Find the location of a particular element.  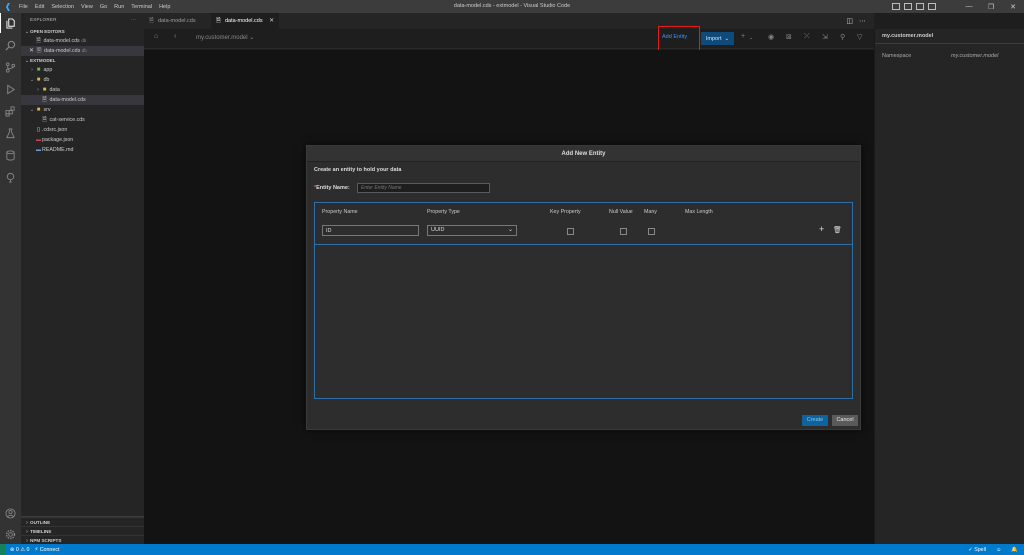

tree-folder-srv: ⌄ ■ srv is located at coordinates (82, 110).